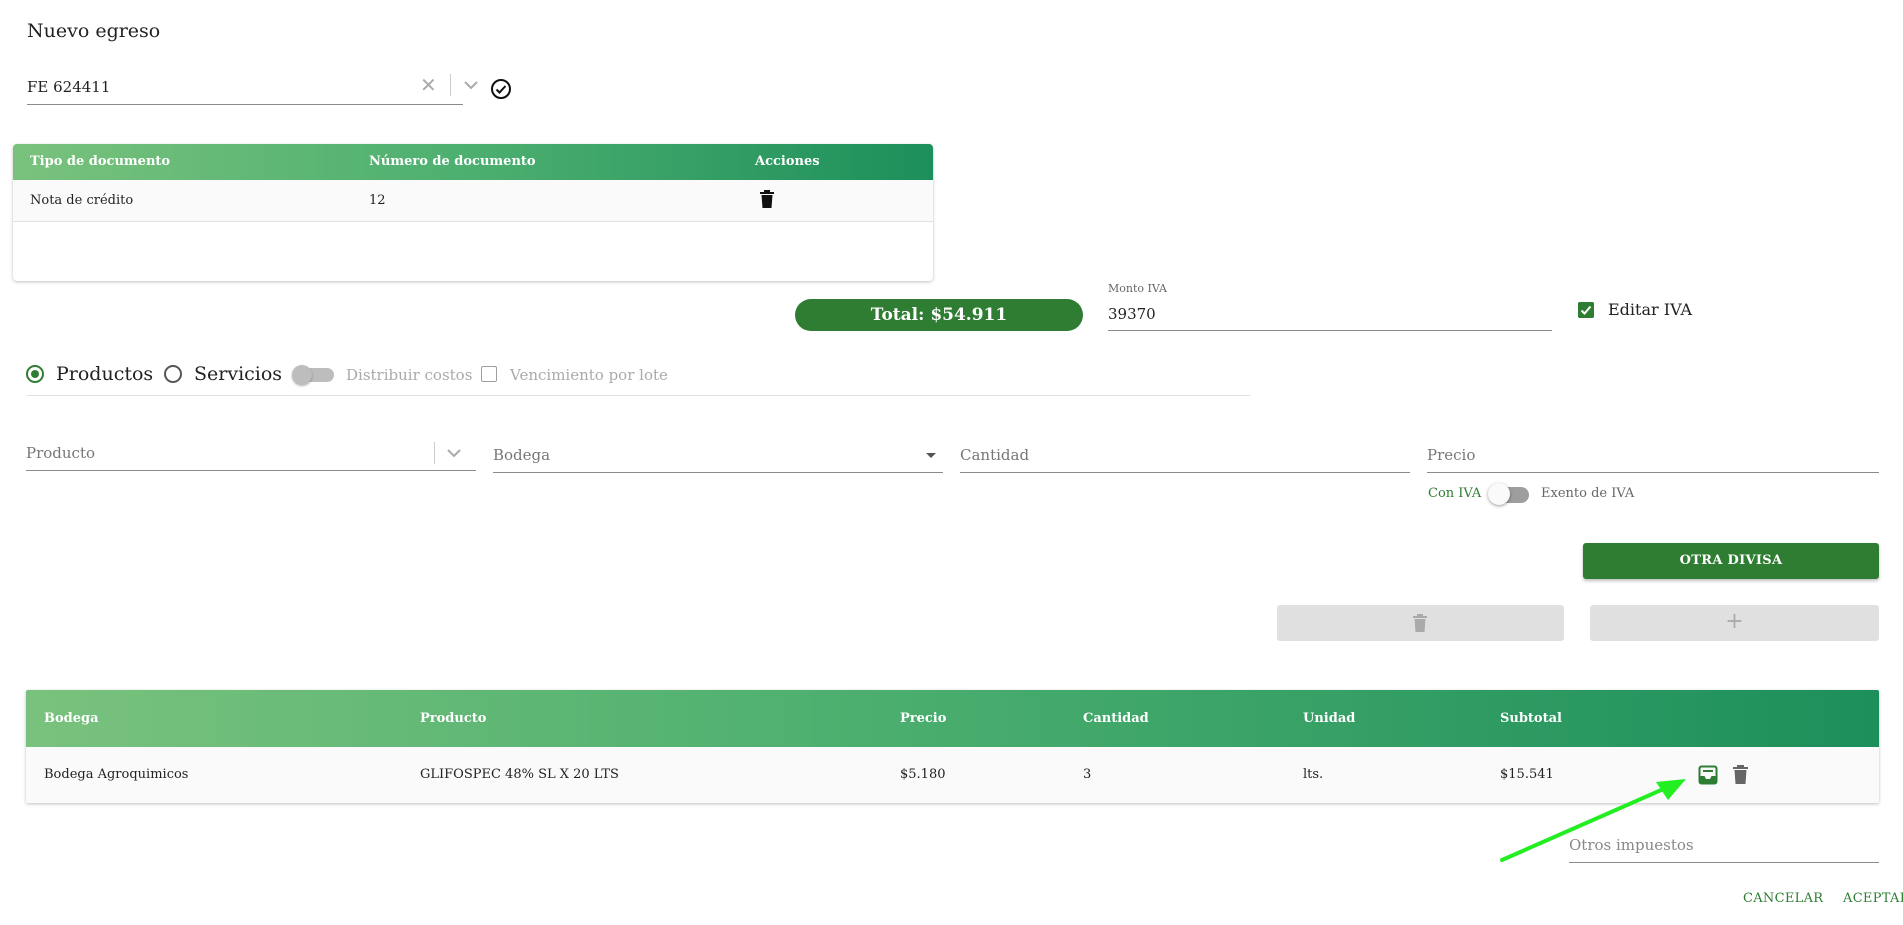 The image size is (1903, 925). I want to click on producto-select: Producto, so click(251, 454).